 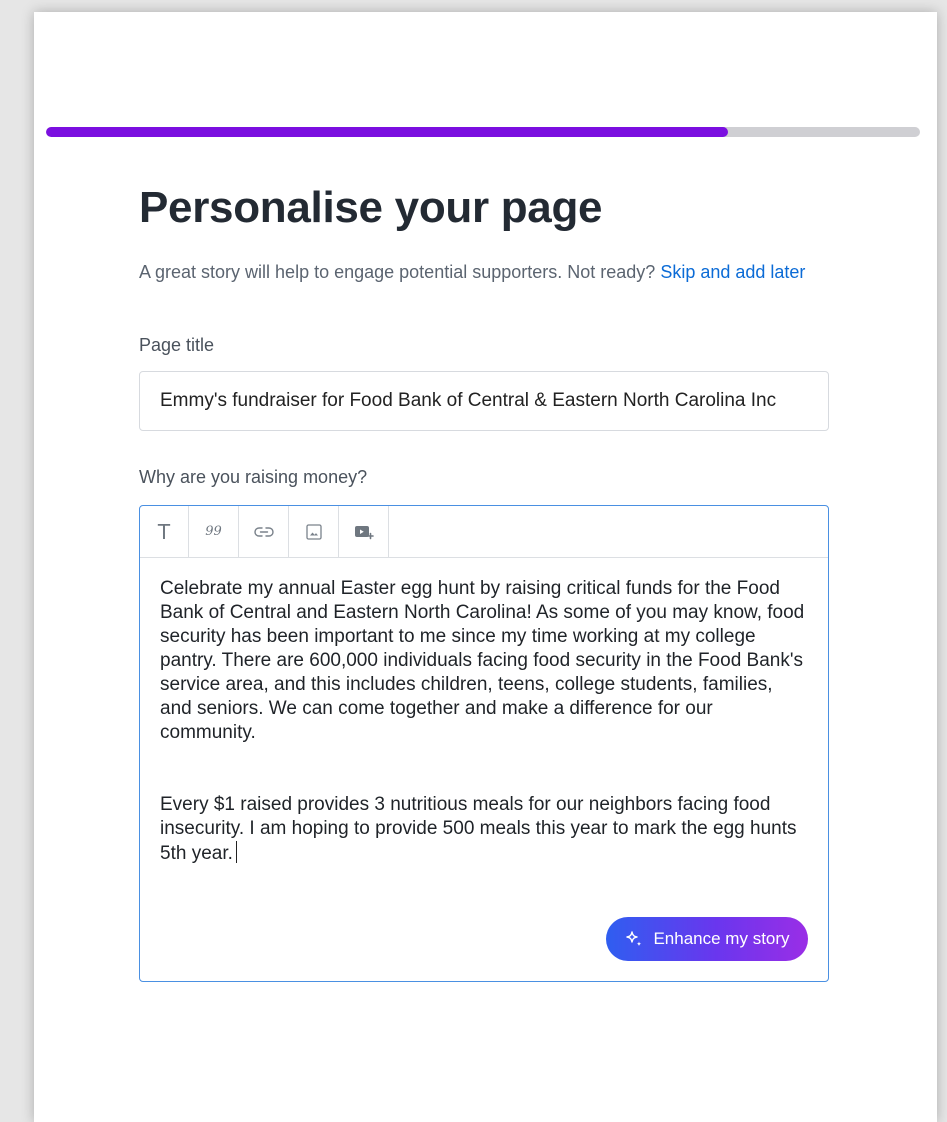 I want to click on sparkle-icon, so click(x=634, y=939).